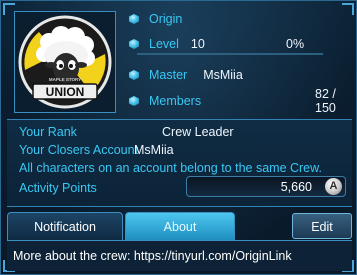 Image resolution: width=357 pixels, height=275 pixels. Describe the element at coordinates (65, 92) in the screenshot. I see `emblem-text: UNION` at that location.